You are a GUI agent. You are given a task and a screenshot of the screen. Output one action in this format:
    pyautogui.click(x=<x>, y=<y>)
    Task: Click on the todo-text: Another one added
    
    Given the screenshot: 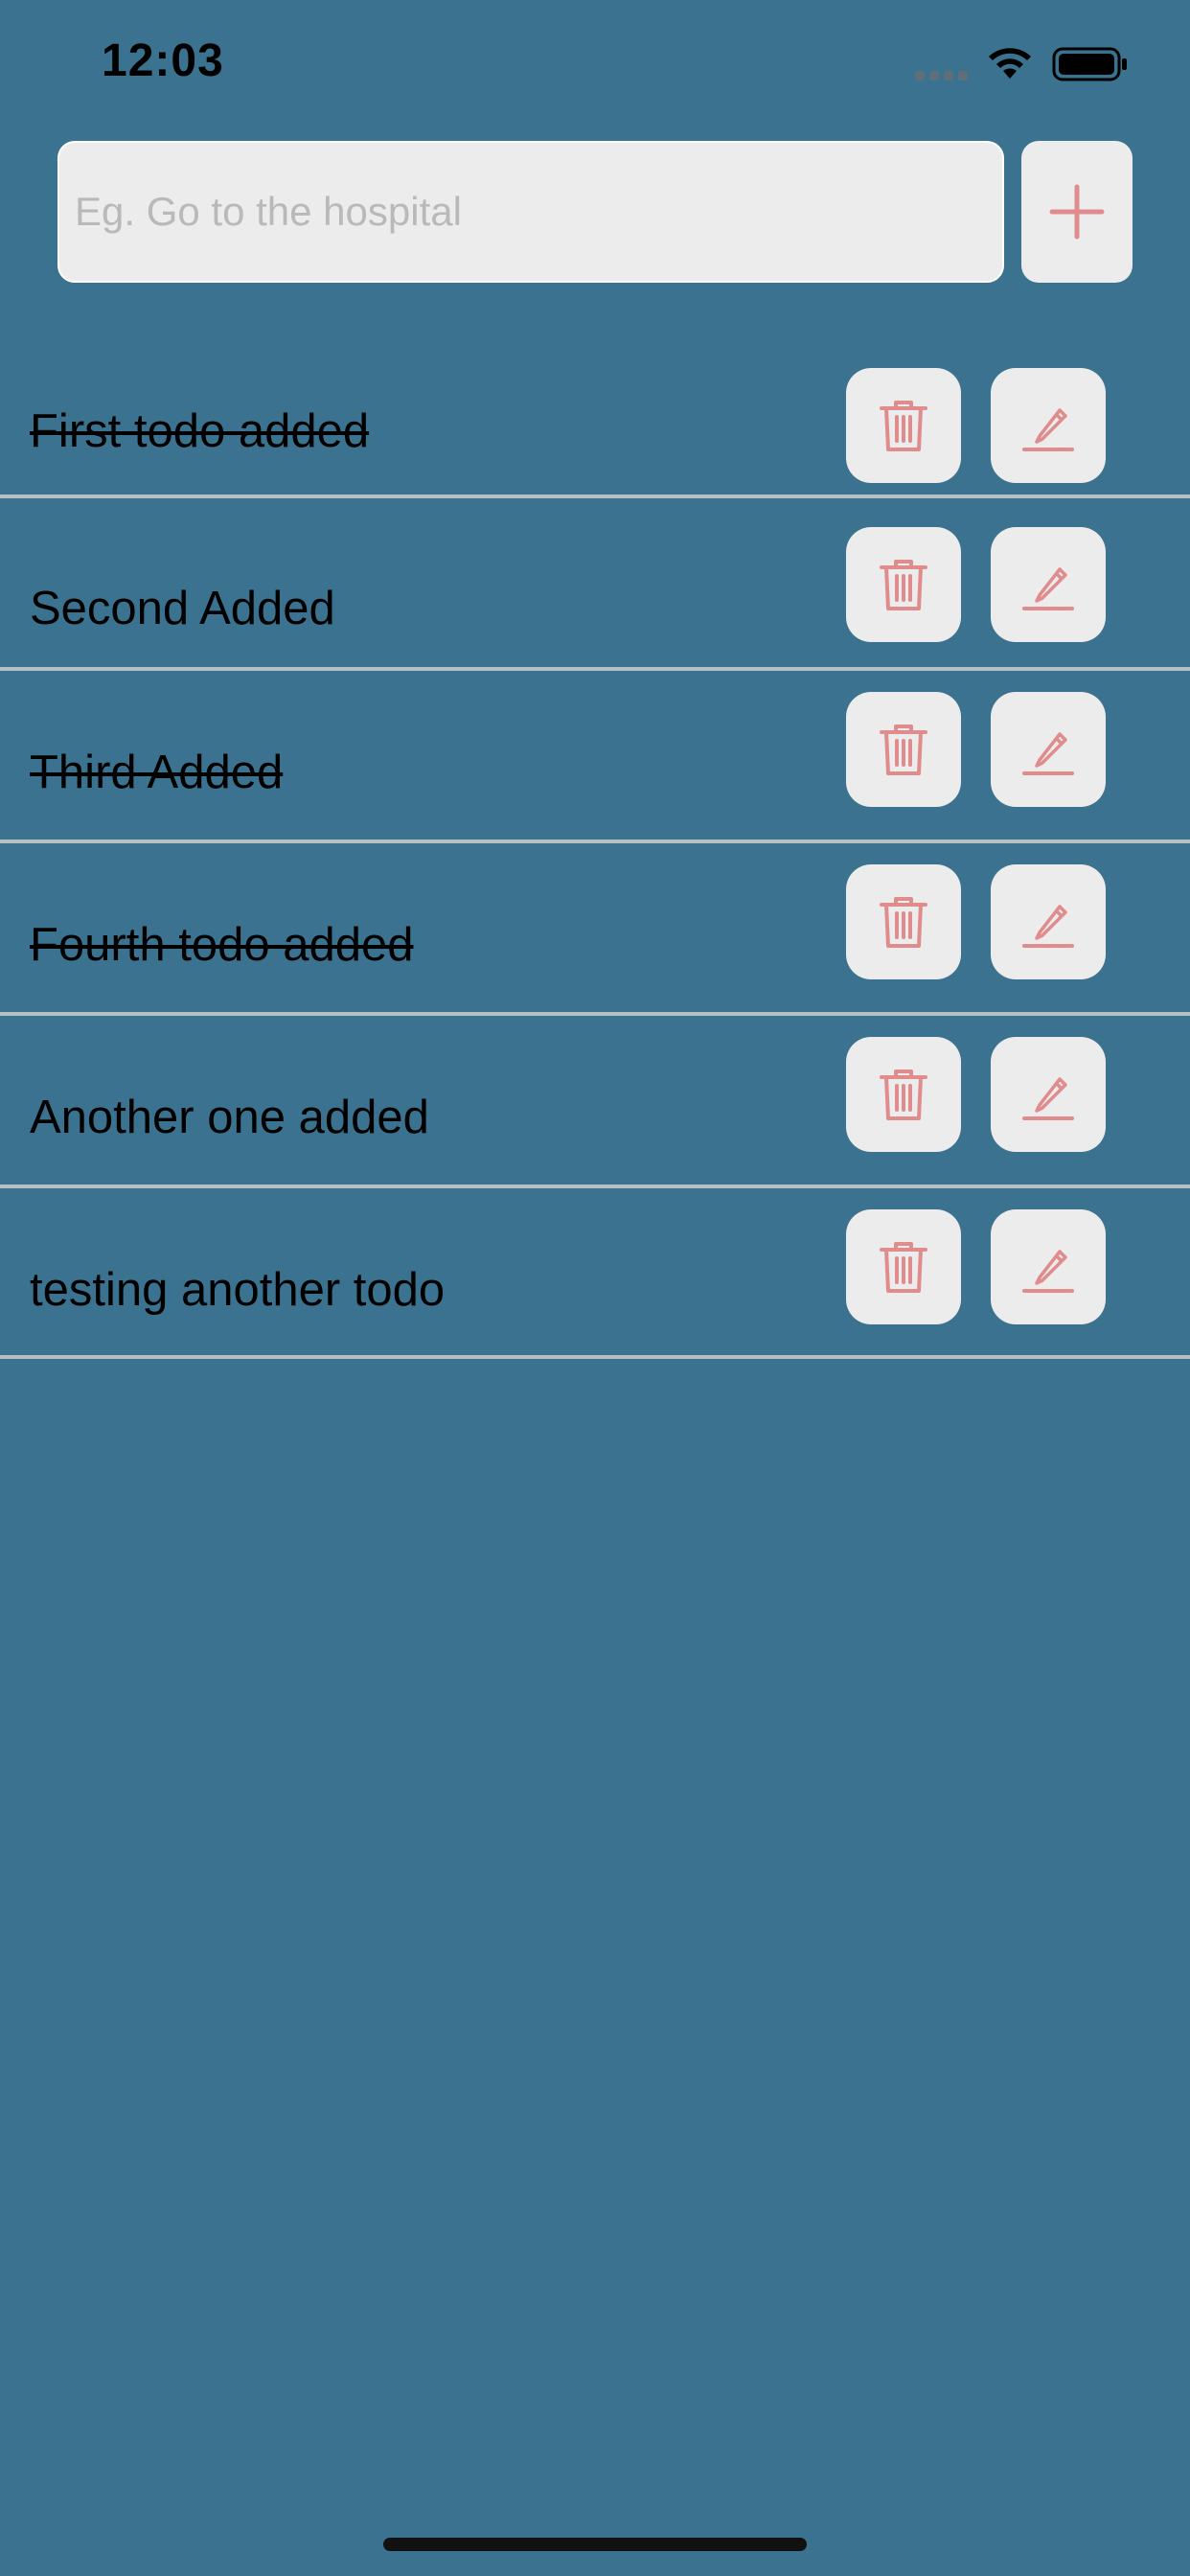 What is the action you would take?
    pyautogui.click(x=230, y=1117)
    